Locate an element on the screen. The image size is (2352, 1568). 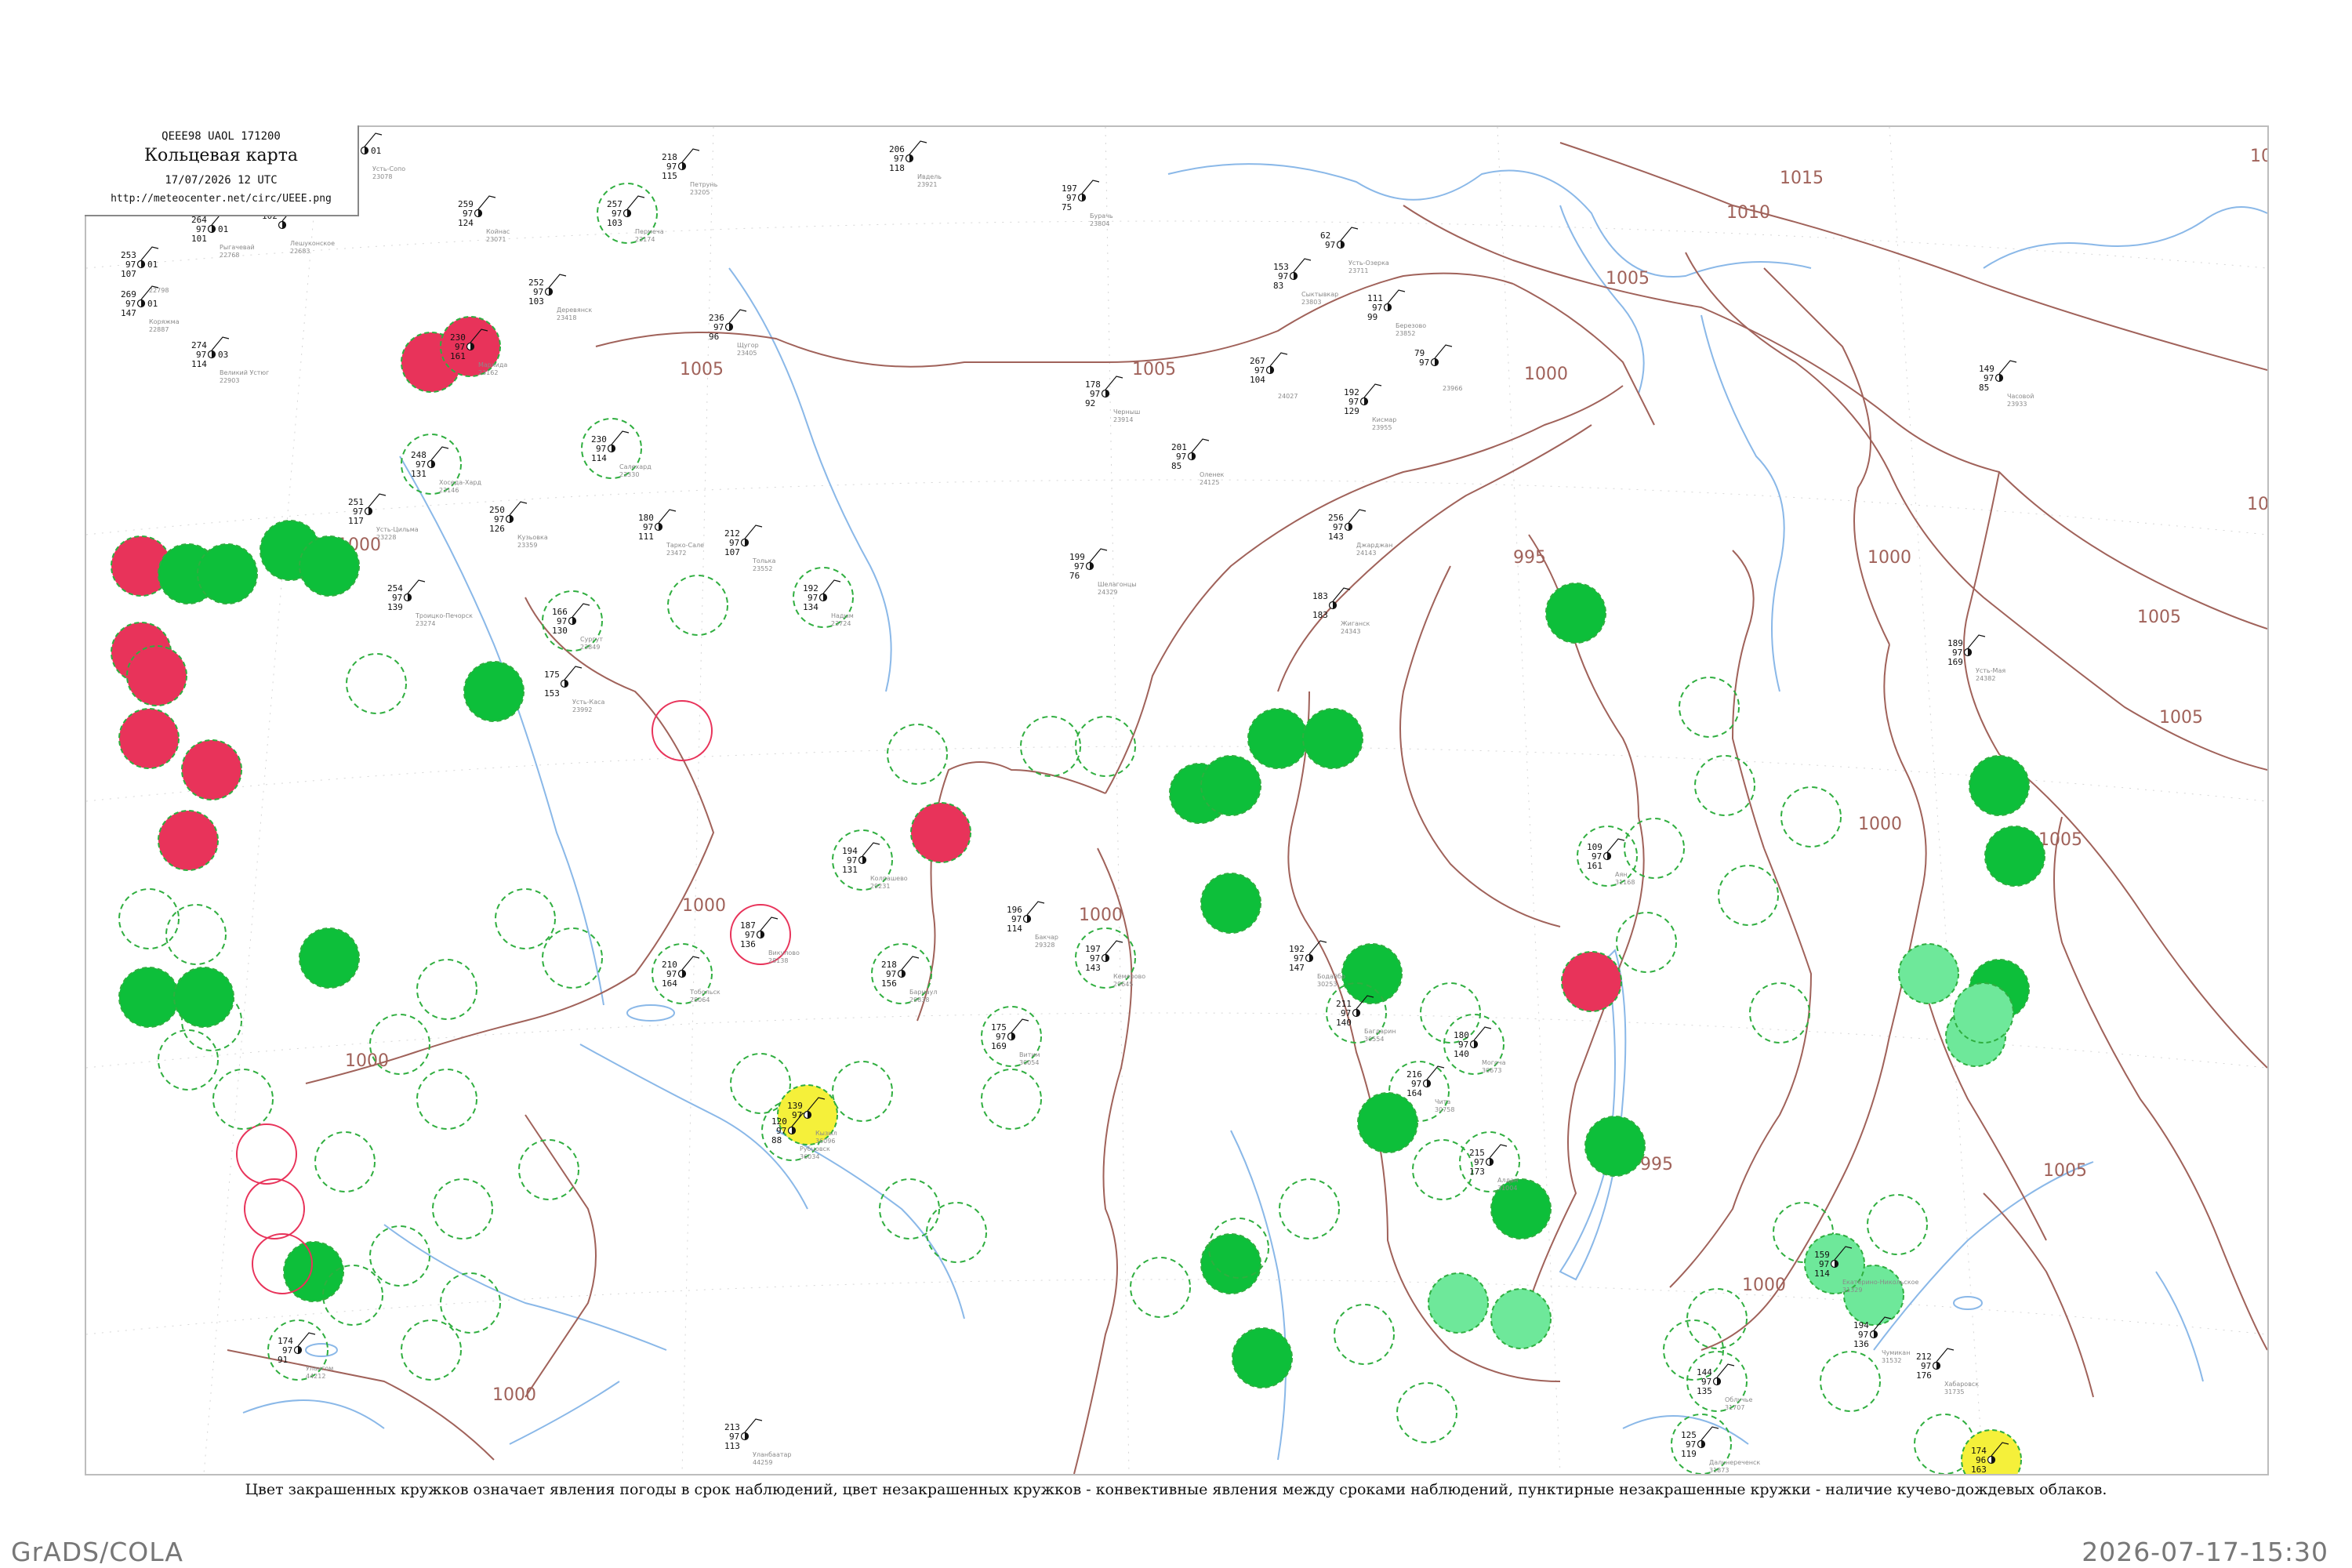
station-23921: 20697118Ивдель23921 is located at coordinates (915, 164).